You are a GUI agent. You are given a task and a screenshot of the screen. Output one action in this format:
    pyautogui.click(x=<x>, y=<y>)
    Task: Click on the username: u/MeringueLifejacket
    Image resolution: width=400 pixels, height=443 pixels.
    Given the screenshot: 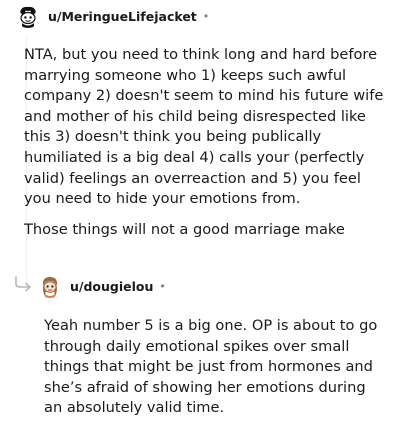 What is the action you would take?
    pyautogui.click(x=122, y=16)
    